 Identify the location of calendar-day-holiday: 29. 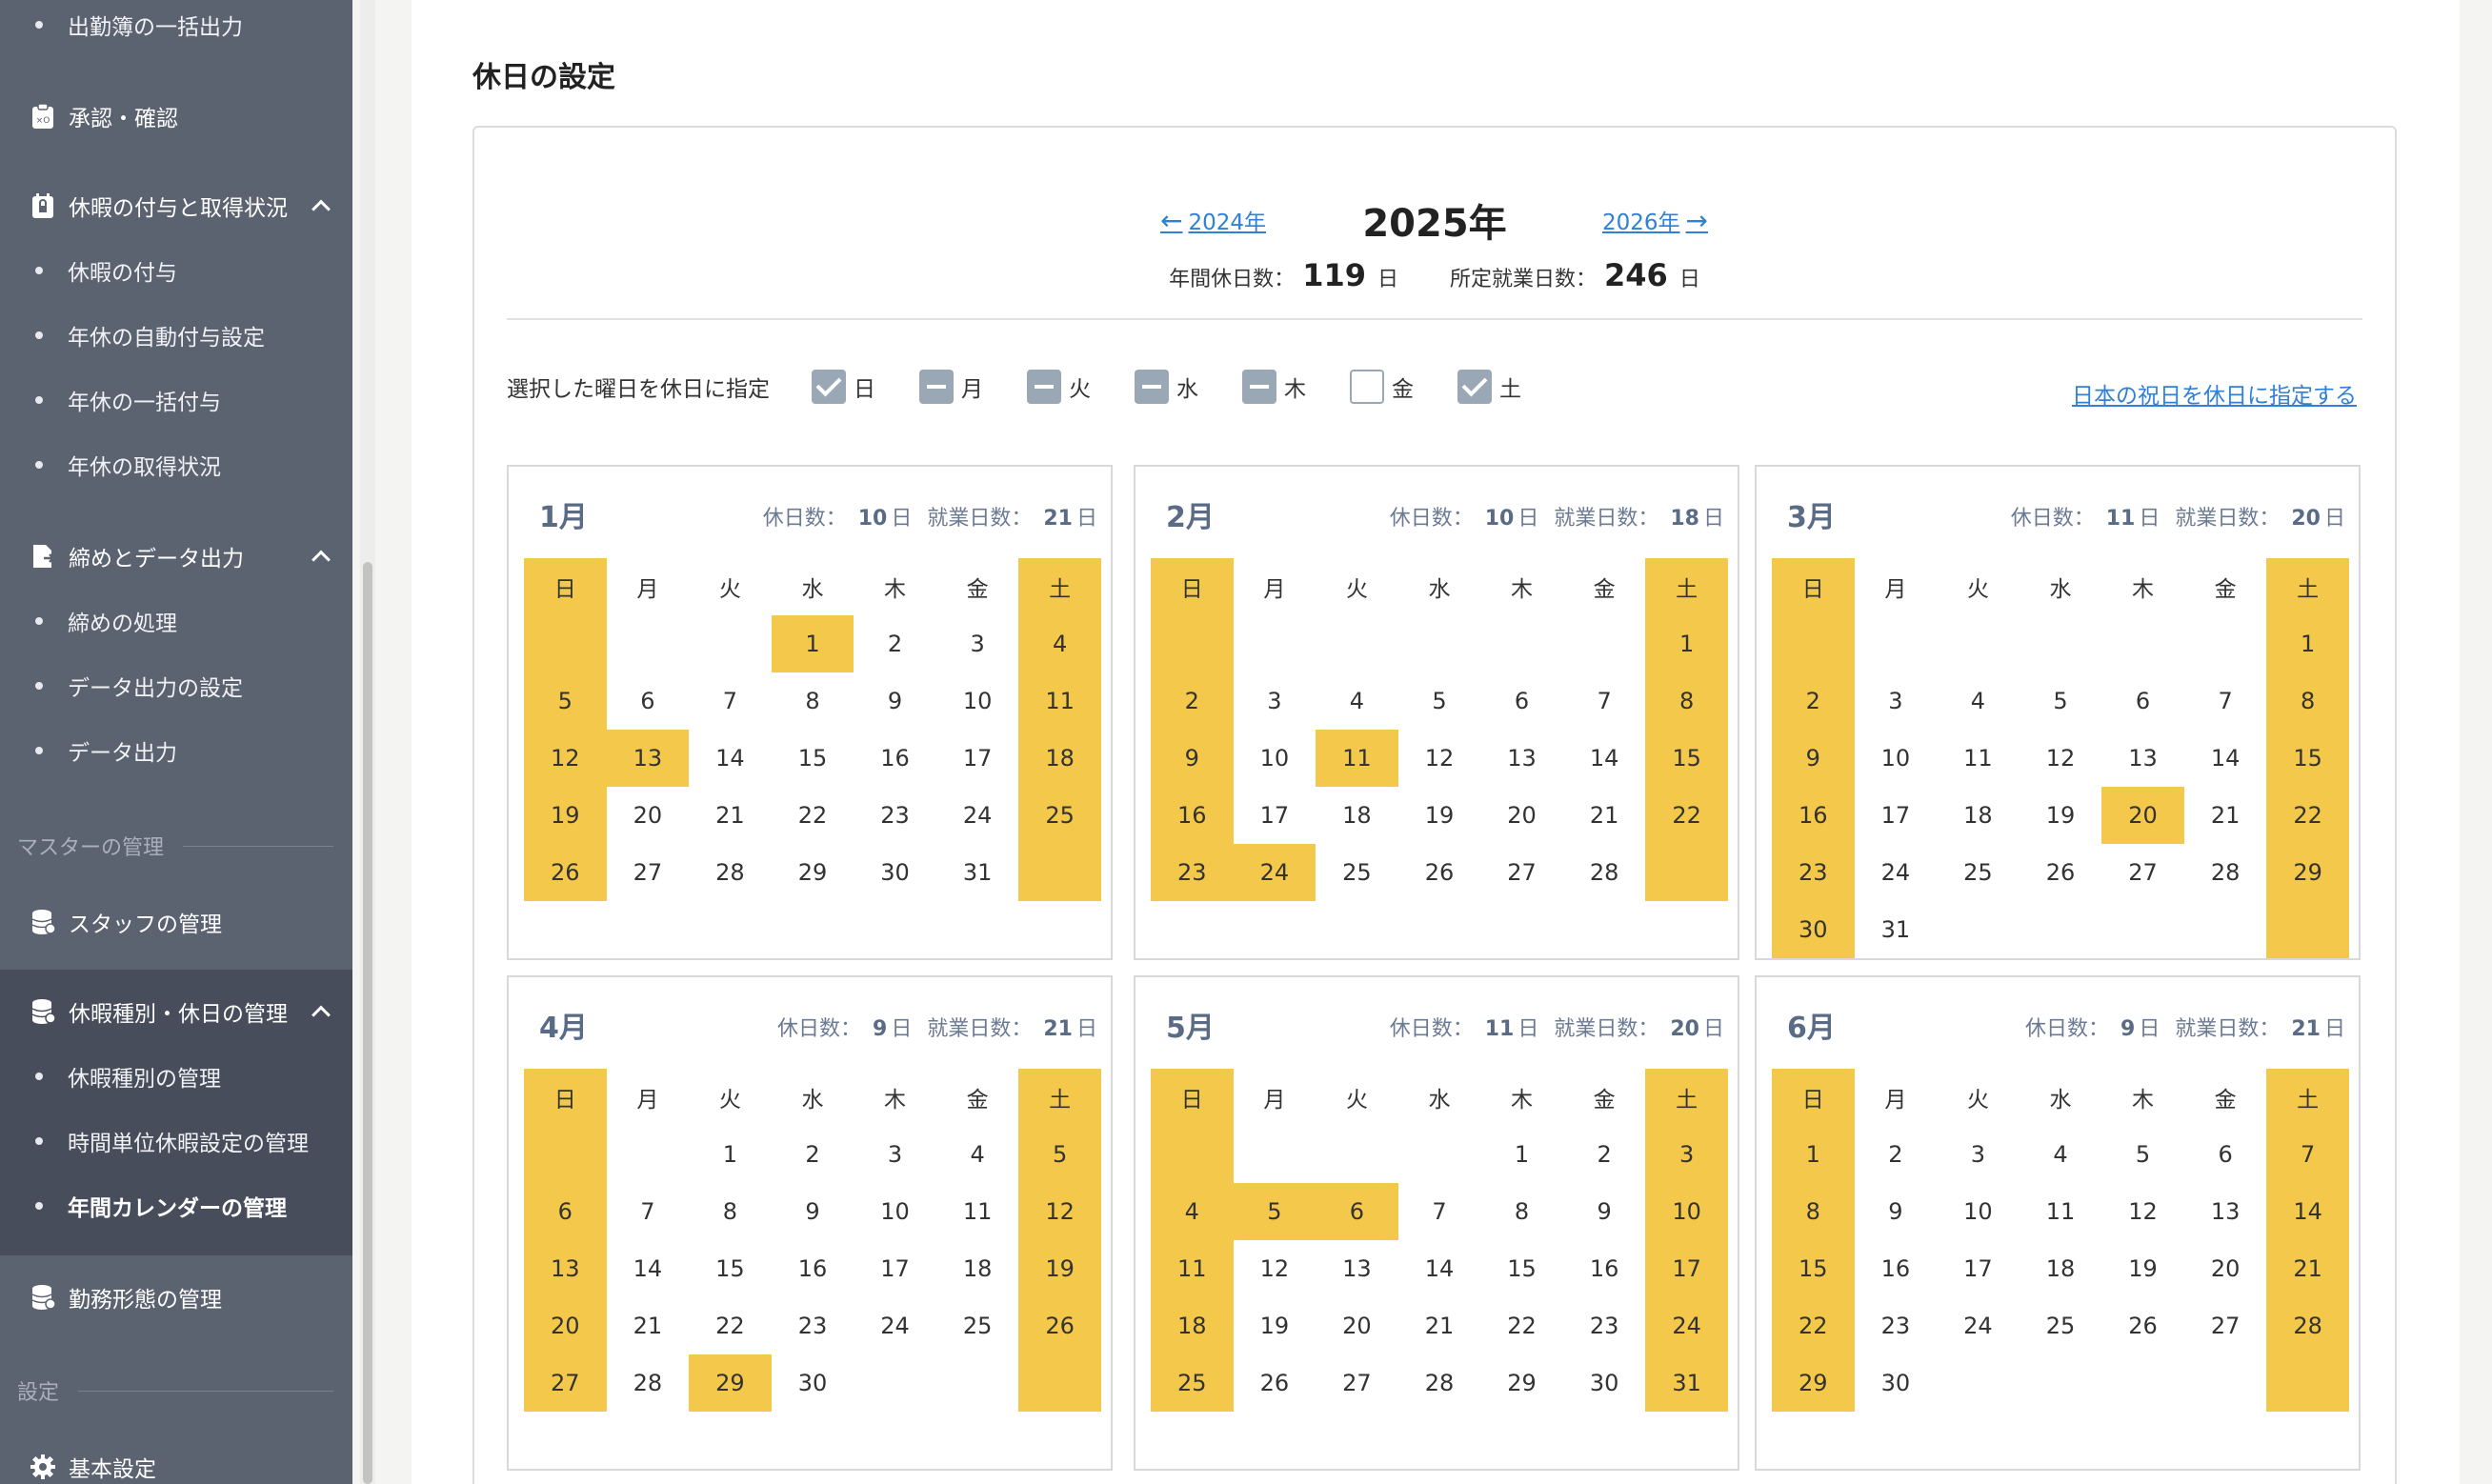
(1813, 1383).